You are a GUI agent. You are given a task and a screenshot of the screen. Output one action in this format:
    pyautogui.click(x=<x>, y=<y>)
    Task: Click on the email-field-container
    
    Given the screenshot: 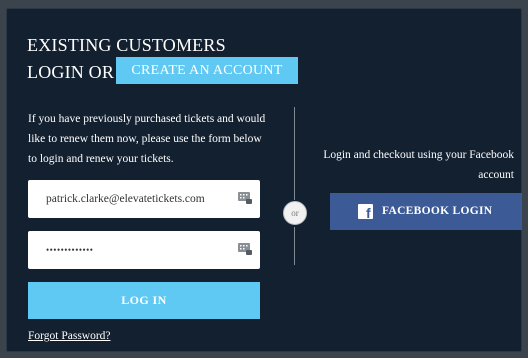 What is the action you would take?
    pyautogui.click(x=144, y=199)
    